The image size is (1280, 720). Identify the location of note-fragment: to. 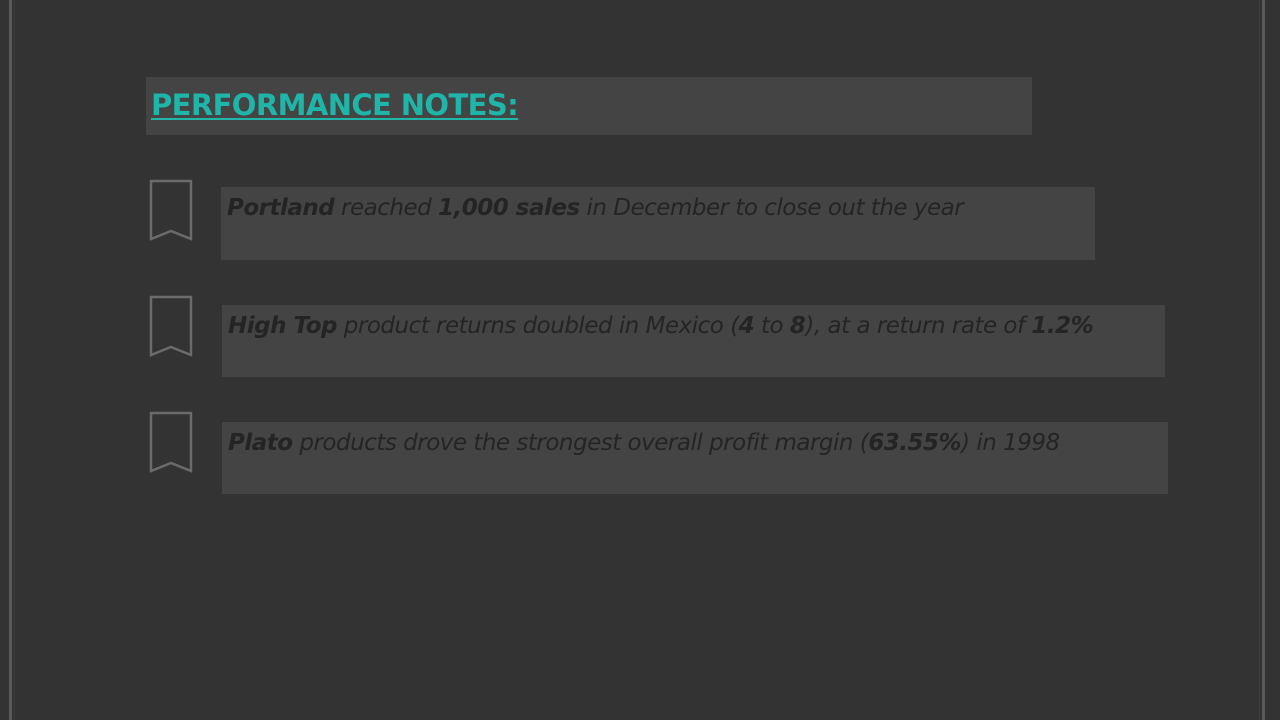
(772, 326).